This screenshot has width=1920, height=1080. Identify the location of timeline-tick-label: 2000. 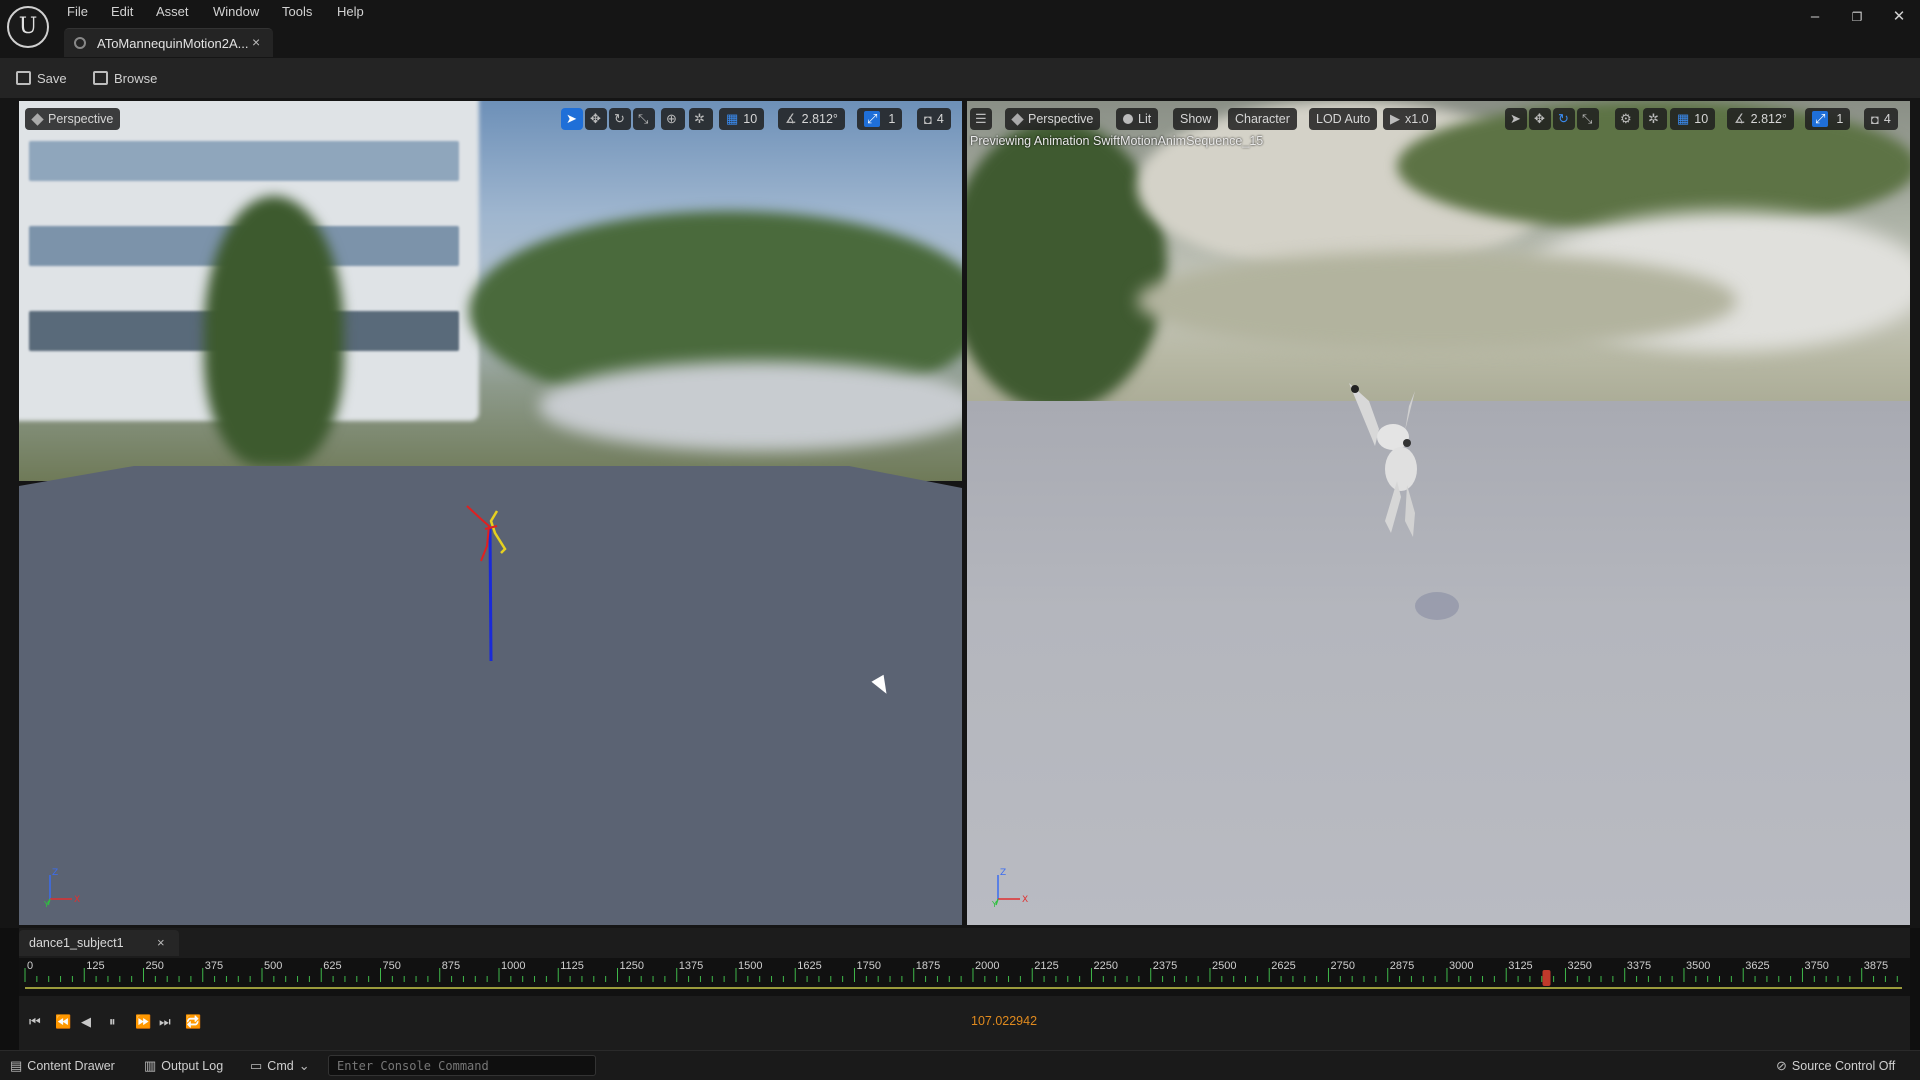
(987, 966).